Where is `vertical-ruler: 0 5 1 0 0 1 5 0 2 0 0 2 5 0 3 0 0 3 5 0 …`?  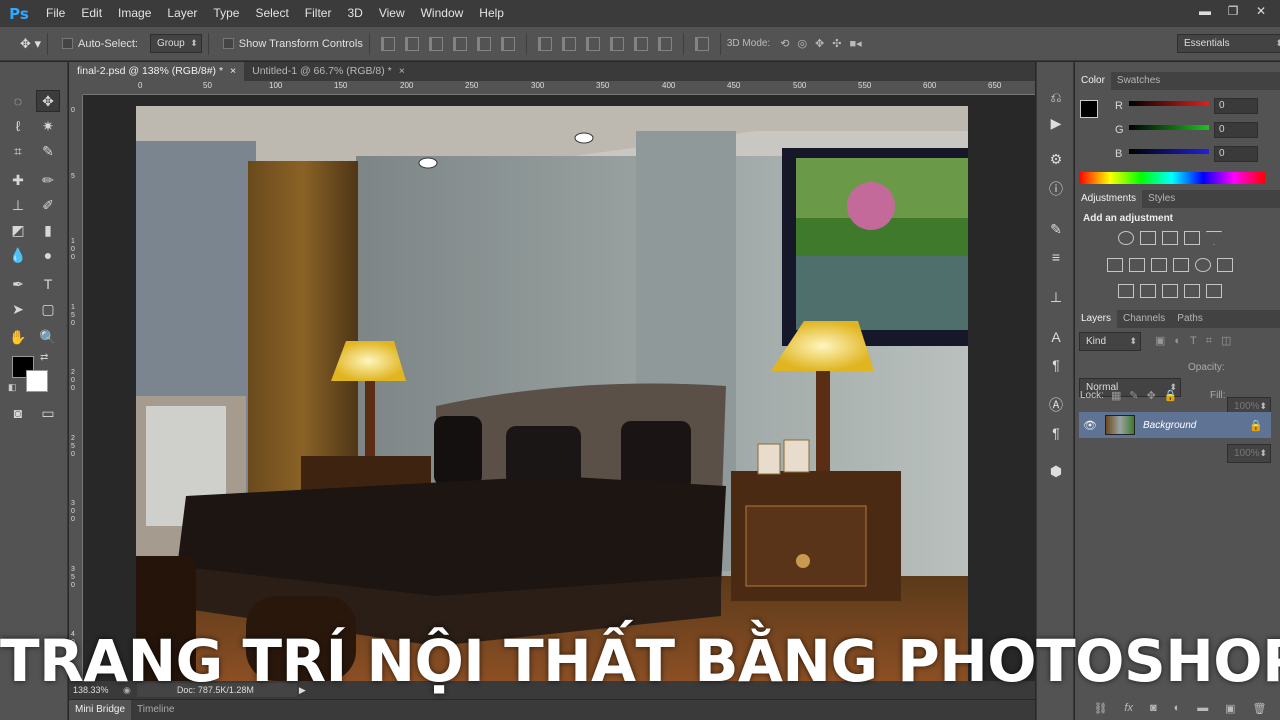 vertical-ruler: 0 5 1 0 0 1 5 0 2 0 0 2 5 0 3 0 0 3 5 0 … is located at coordinates (76, 388).